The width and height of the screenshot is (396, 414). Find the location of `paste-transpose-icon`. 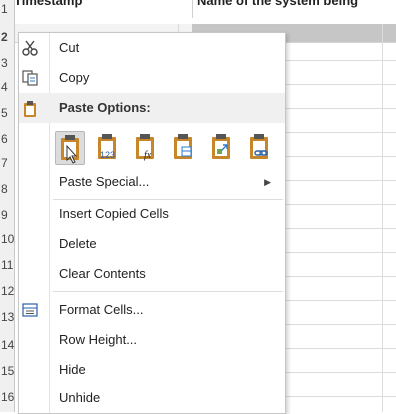

paste-transpose-icon is located at coordinates (221, 147).